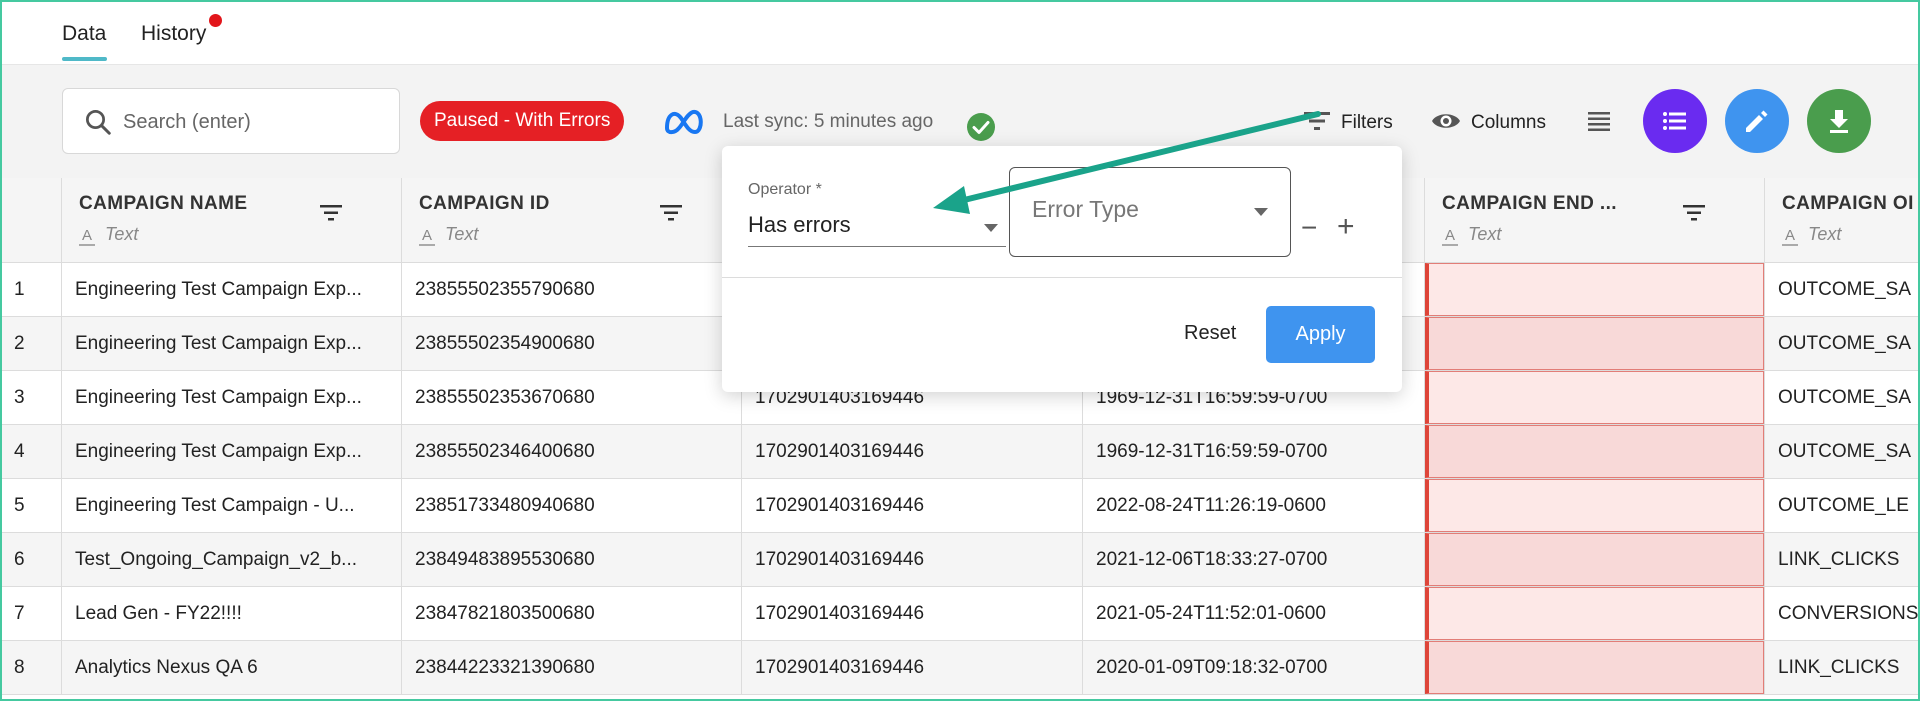 Image resolution: width=1920 pixels, height=701 pixels. What do you see at coordinates (31, 343) in the screenshot?
I see `row-index: 2` at bounding box center [31, 343].